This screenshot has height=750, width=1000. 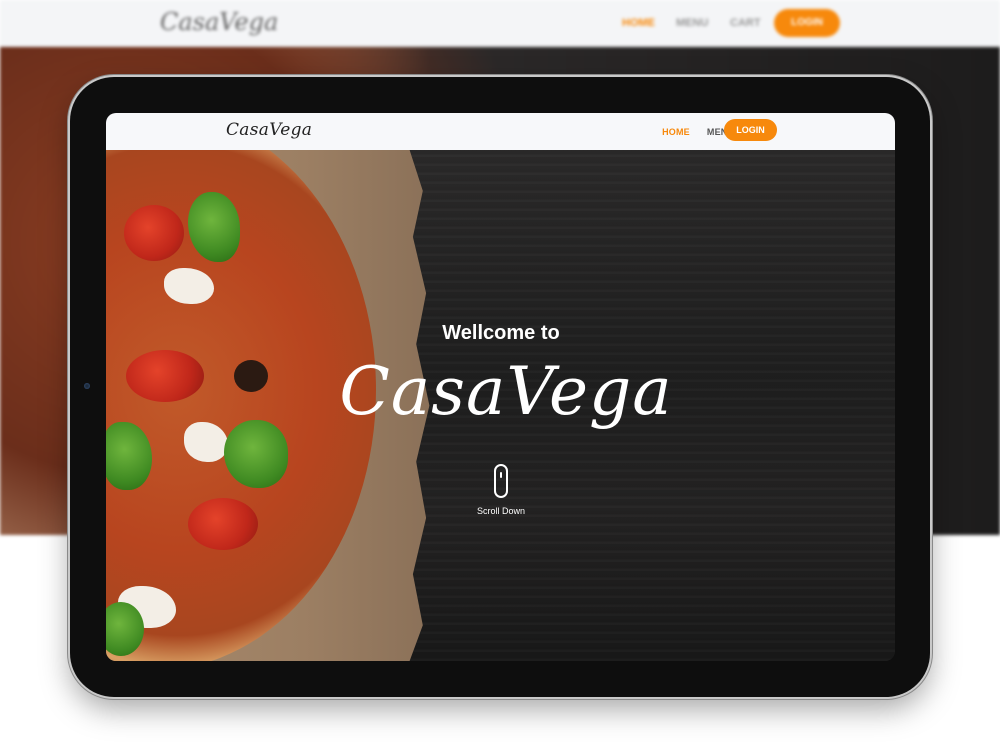 What do you see at coordinates (745, 23) in the screenshot?
I see `background-nav-cart: CART` at bounding box center [745, 23].